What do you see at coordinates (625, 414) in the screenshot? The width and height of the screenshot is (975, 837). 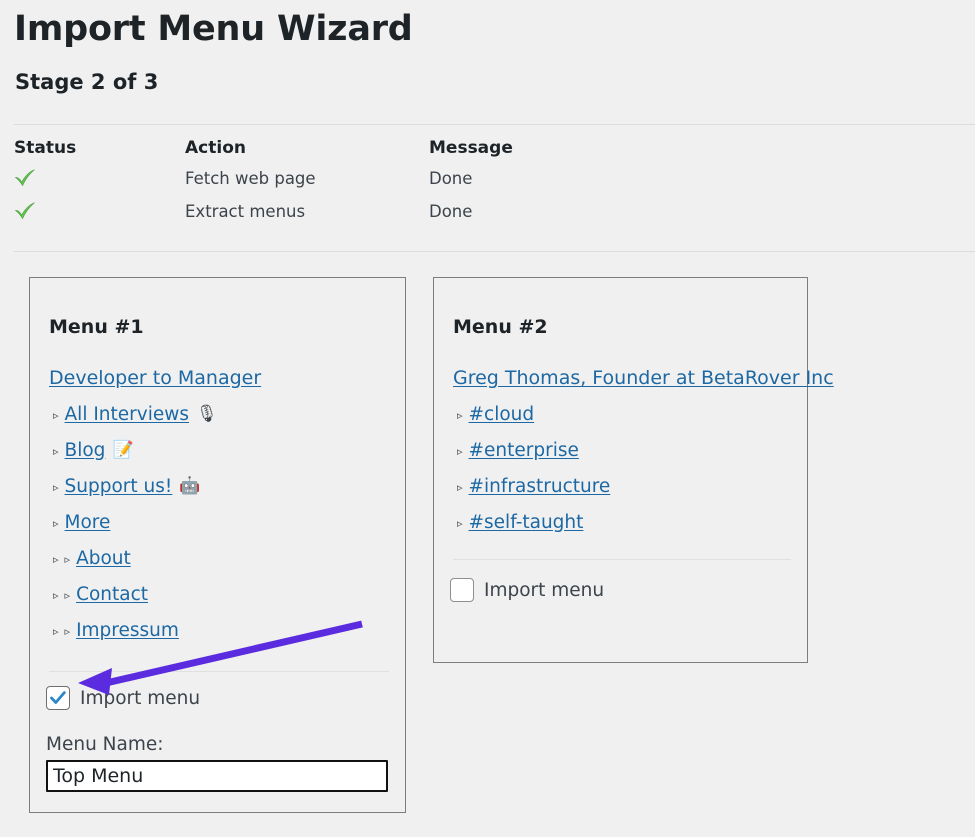 I see `menu-item-row: ▹ #cloud` at bounding box center [625, 414].